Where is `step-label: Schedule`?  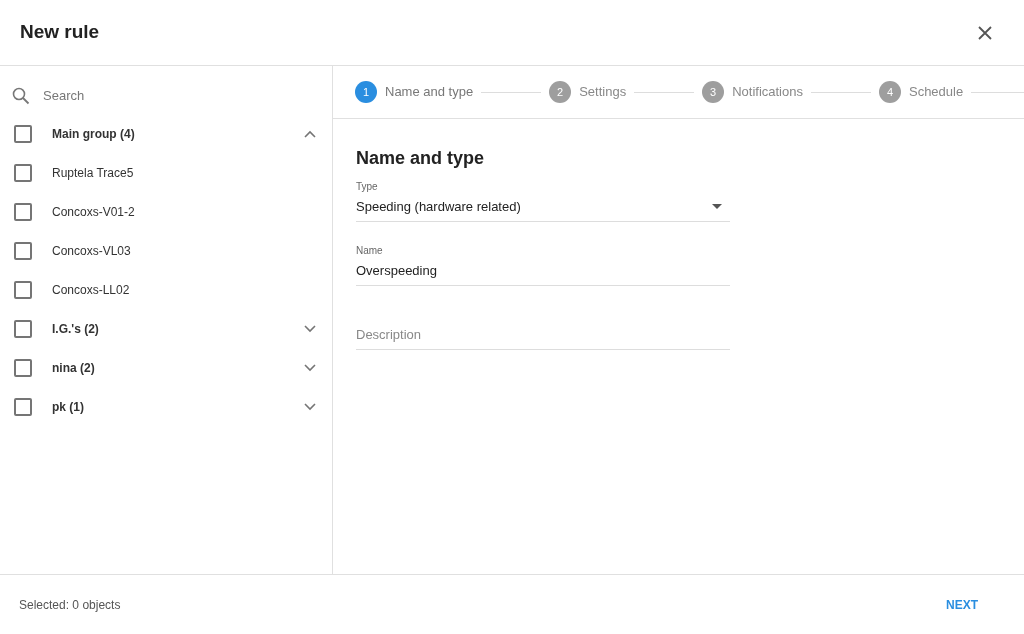 step-label: Schedule is located at coordinates (936, 92).